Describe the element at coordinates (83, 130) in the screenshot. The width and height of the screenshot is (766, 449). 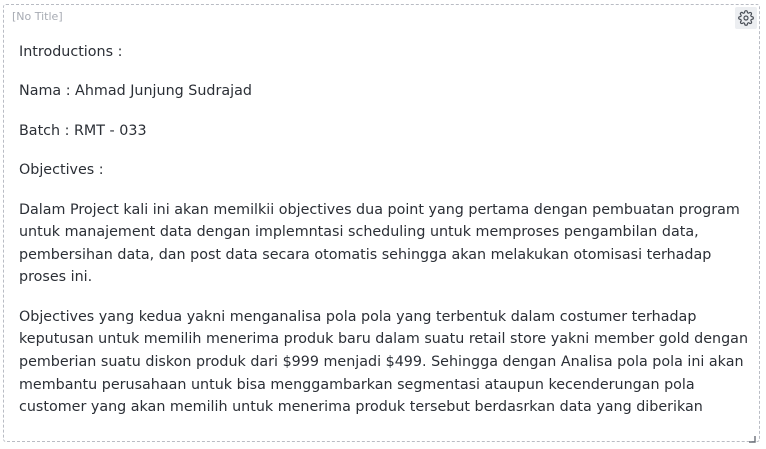
I see `batch-line: Batch : RMT - 033` at that location.